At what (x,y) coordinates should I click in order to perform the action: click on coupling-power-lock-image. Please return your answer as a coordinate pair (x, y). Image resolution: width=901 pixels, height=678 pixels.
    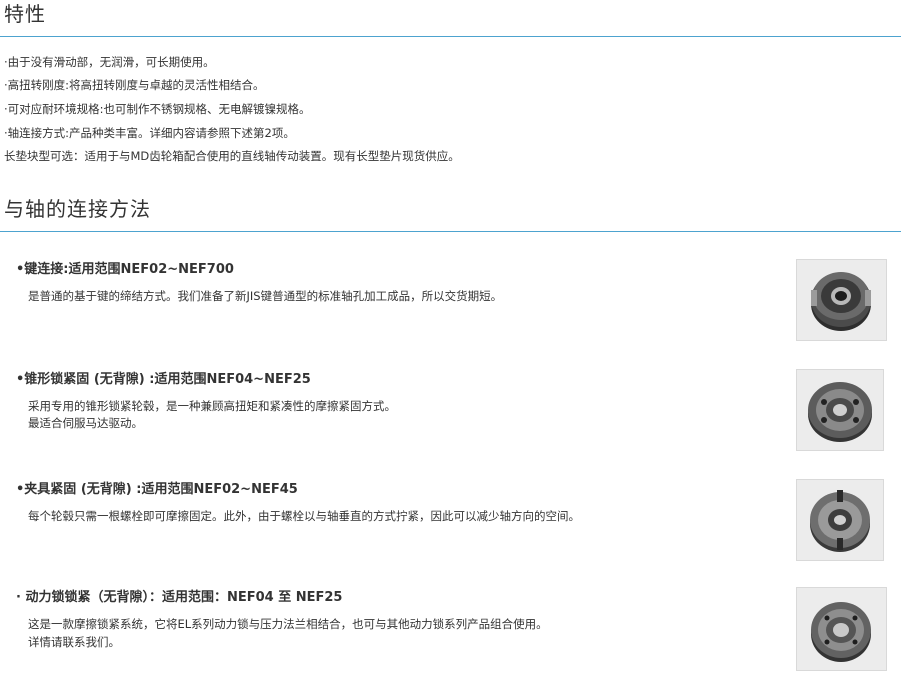
    Looking at the image, I should click on (841, 629).